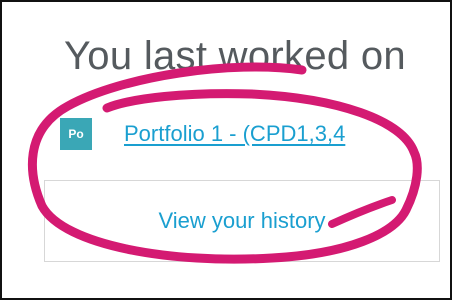 Image resolution: width=452 pixels, height=300 pixels. What do you see at coordinates (234, 134) in the screenshot?
I see `last-worked-item-link: Portfolio 1 - (CPD1,3,4` at bounding box center [234, 134].